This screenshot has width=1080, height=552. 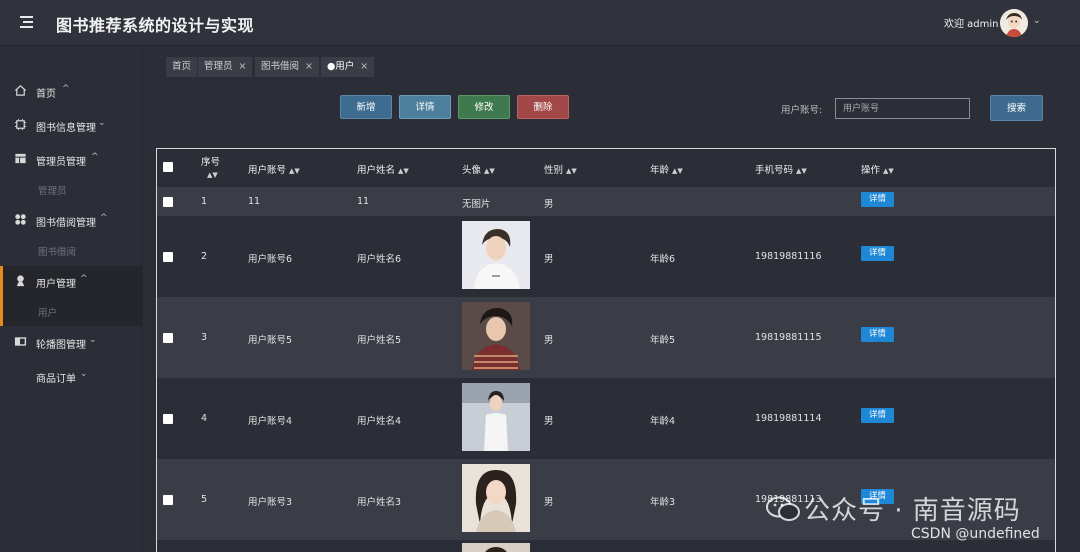 I want to click on search-input, so click(x=902, y=108).